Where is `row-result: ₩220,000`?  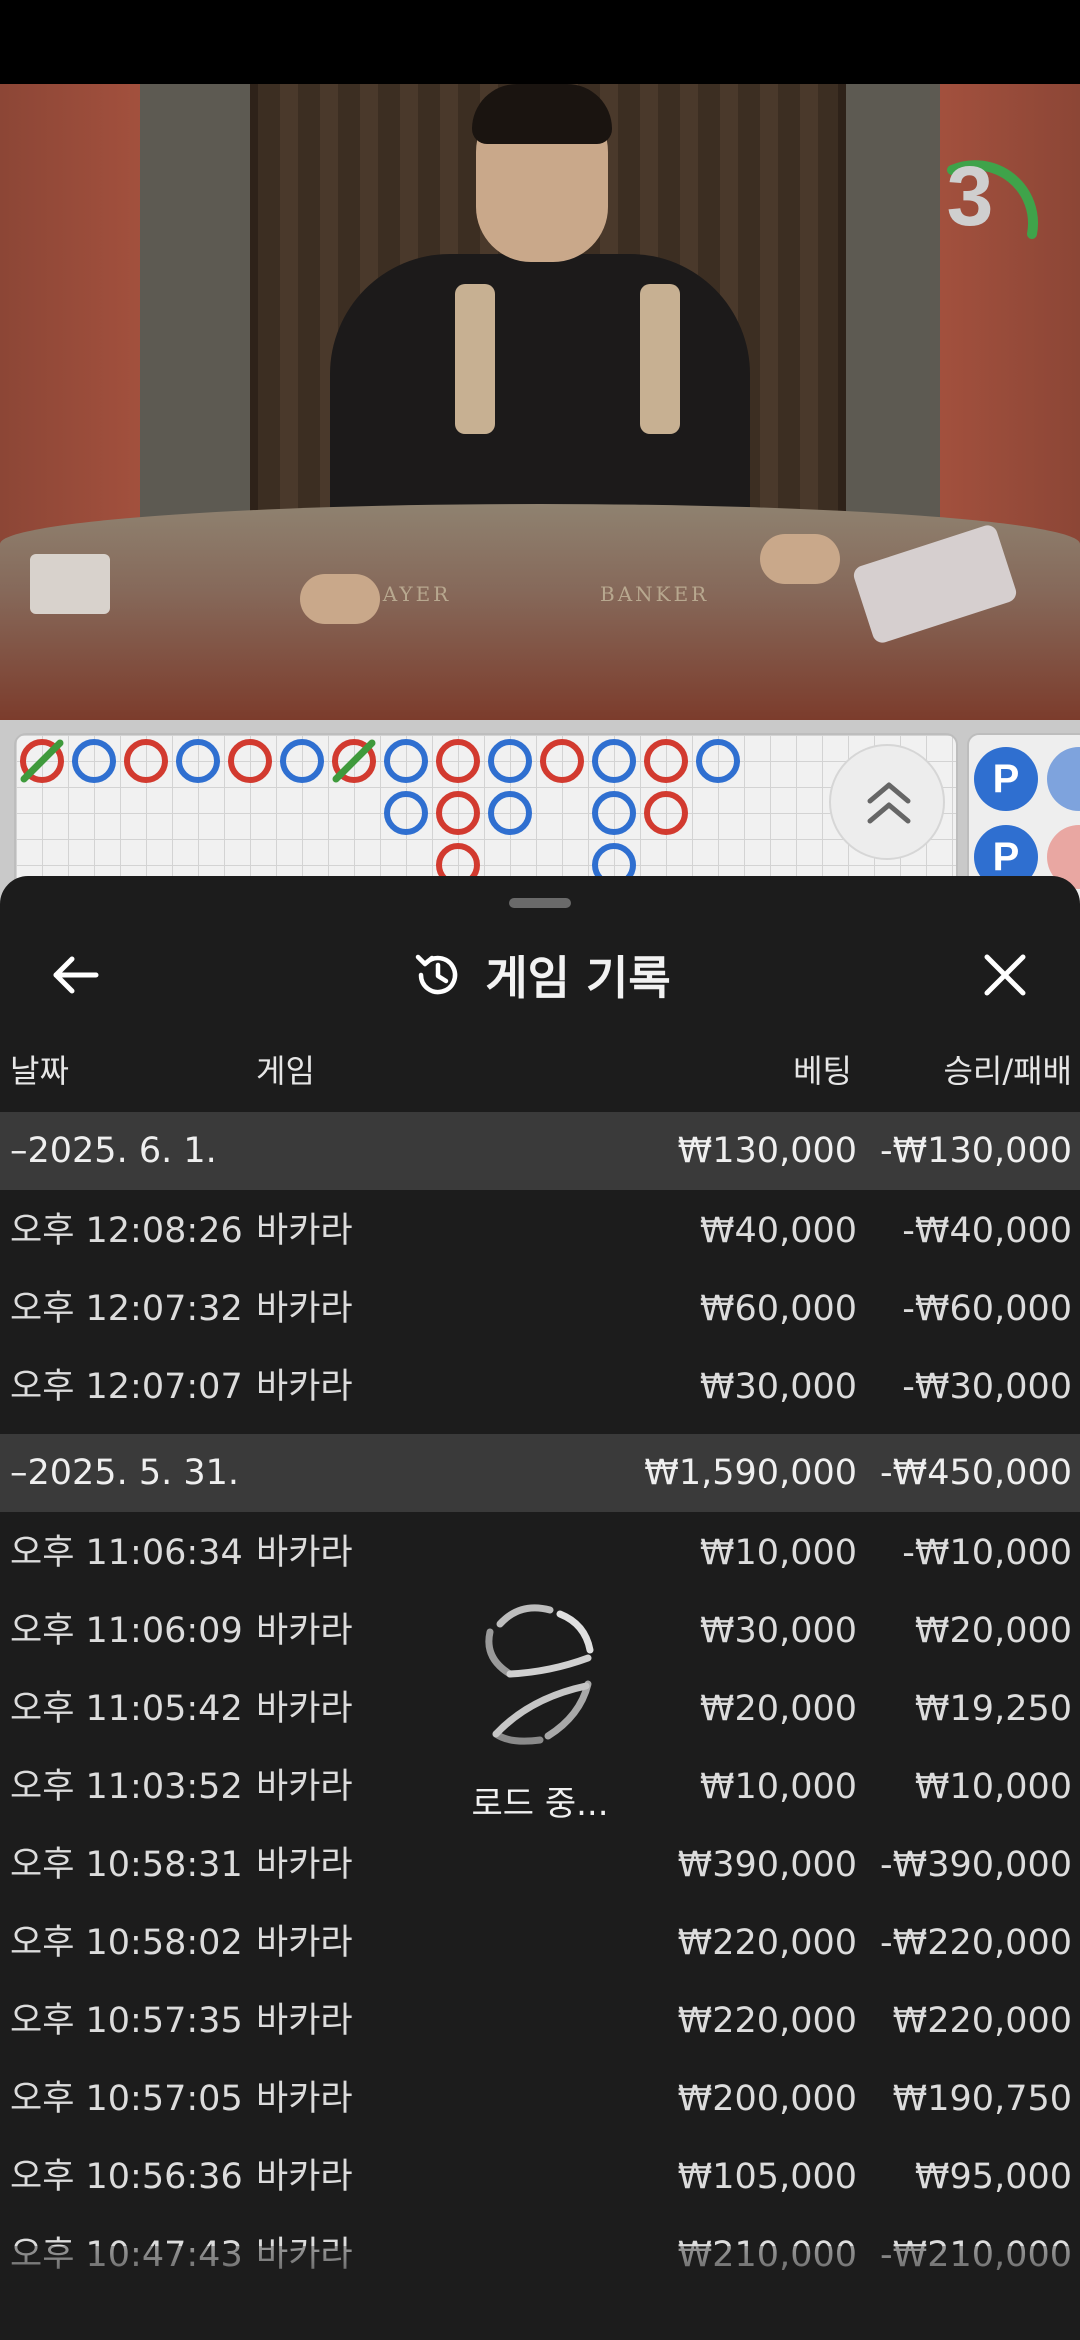
row-result: ₩220,000 is located at coordinates (982, 2021).